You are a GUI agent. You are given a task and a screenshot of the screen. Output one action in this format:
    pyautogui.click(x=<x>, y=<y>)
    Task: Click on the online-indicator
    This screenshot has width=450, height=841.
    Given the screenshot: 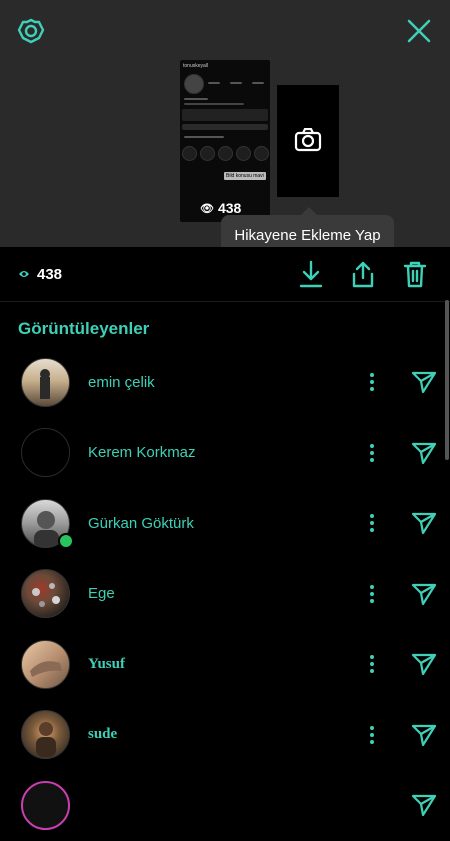 What is the action you would take?
    pyautogui.click(x=66, y=541)
    